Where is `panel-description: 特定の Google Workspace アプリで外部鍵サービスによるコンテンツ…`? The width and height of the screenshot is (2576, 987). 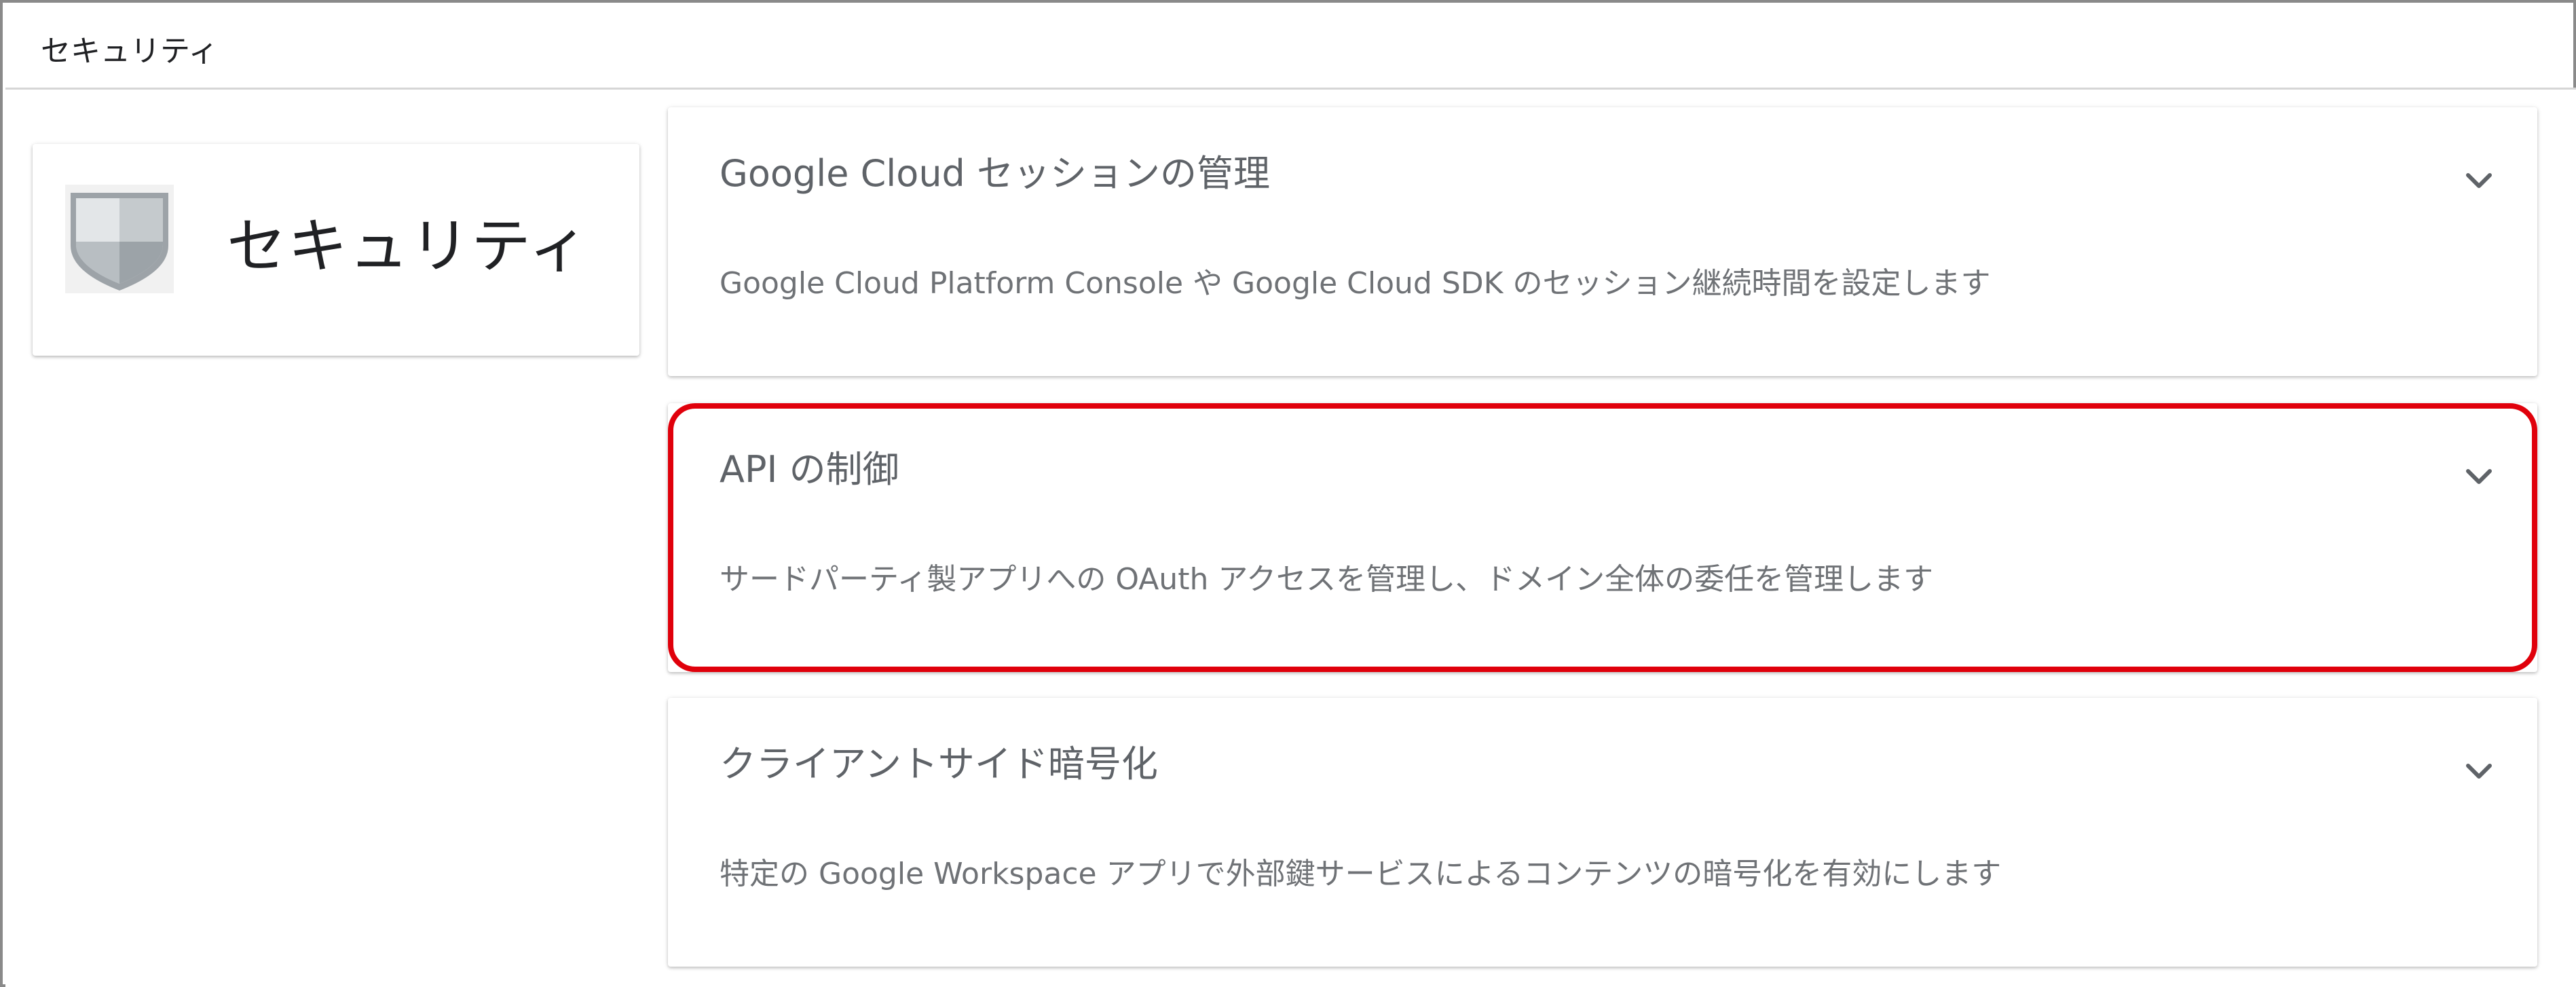
panel-description: 特定の Google Workspace アプリで外部鍵サービスによるコンテンツ… is located at coordinates (1361, 874).